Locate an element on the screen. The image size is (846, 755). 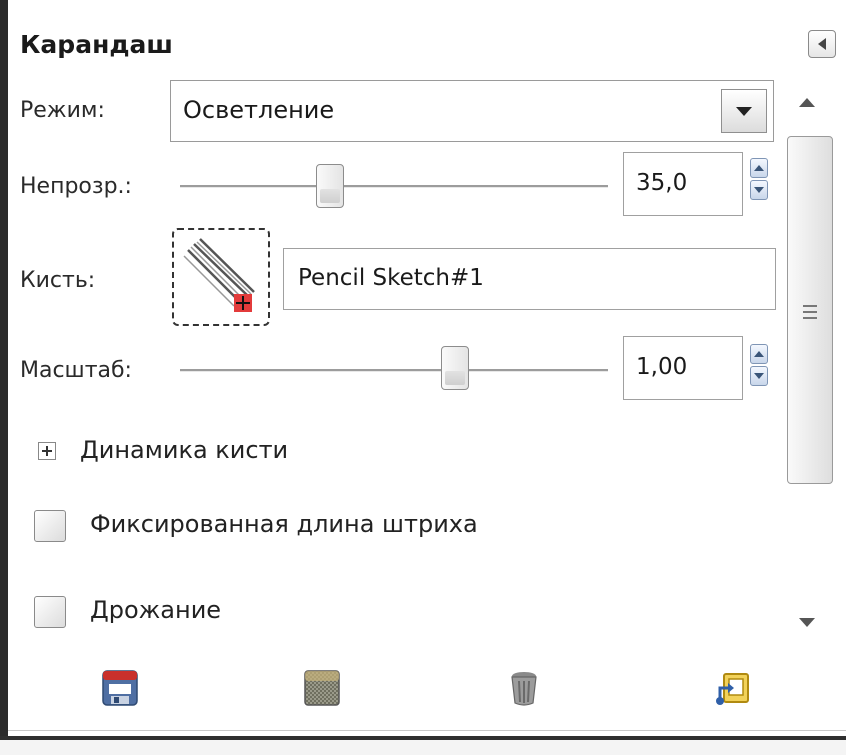
panel-title: Карандаш is located at coordinates (96, 44).